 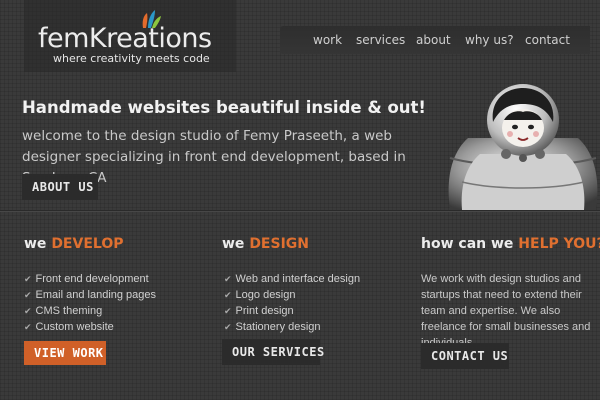 I want to click on section-divider, so click(x=300, y=210).